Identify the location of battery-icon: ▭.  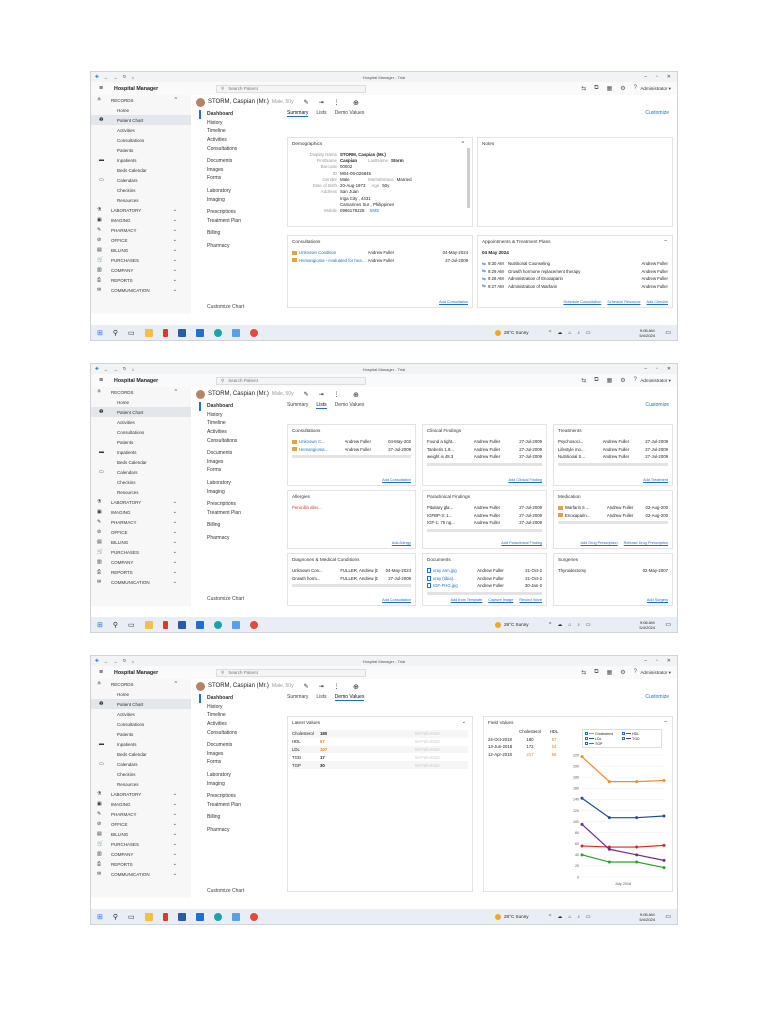
(588, 333).